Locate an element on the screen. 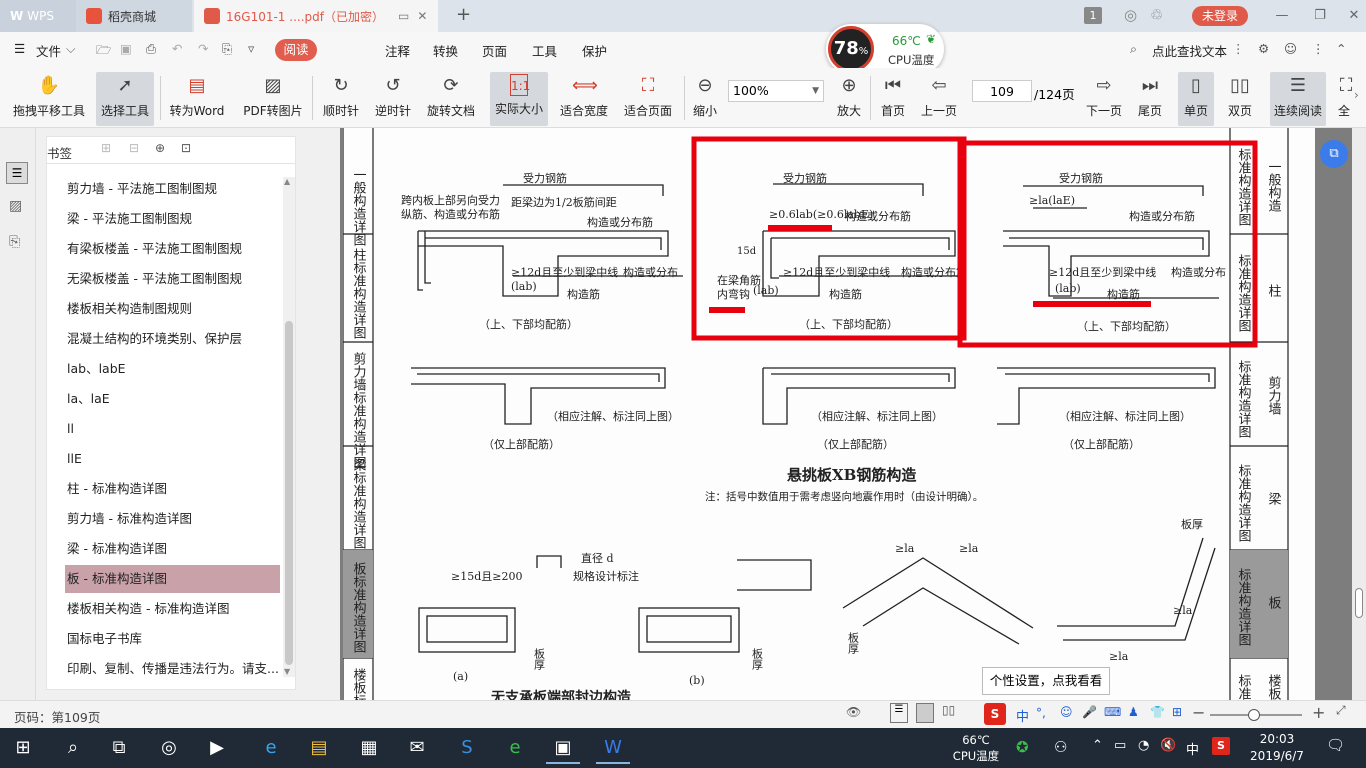 The height and width of the screenshot is (768, 1366). bookmark-item: 梁 - 平法施工图制图规 is located at coordinates (174, 219).